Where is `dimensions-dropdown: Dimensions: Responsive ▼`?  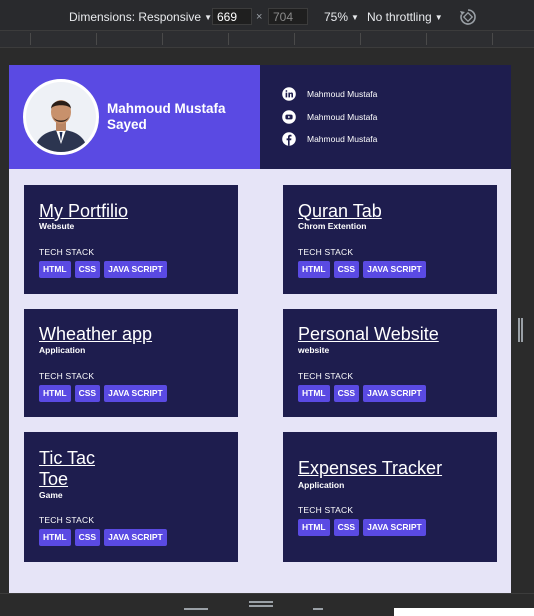
dimensions-dropdown: Dimensions: Responsive ▼ is located at coordinates (140, 17).